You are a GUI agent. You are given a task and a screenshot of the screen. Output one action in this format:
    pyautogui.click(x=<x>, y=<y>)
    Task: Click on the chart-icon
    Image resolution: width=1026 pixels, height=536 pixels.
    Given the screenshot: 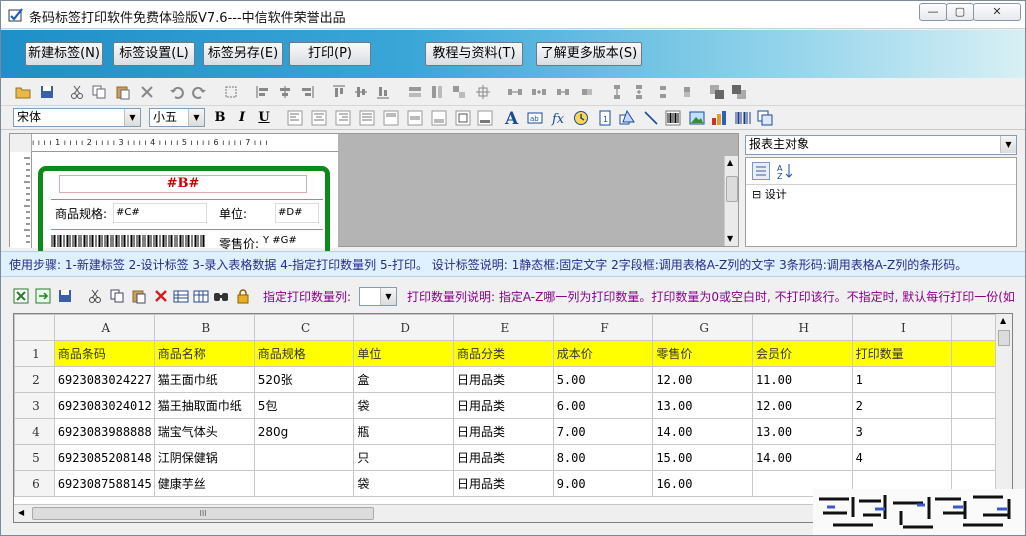 What is the action you would take?
    pyautogui.click(x=719, y=118)
    